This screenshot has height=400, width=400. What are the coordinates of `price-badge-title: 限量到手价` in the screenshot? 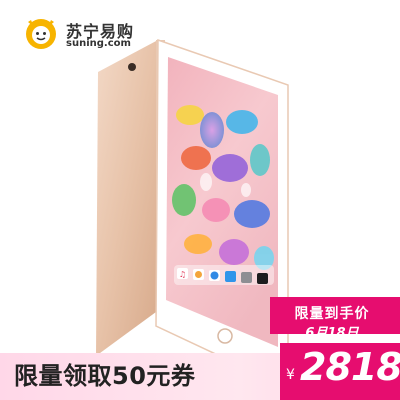 It's located at (332, 314).